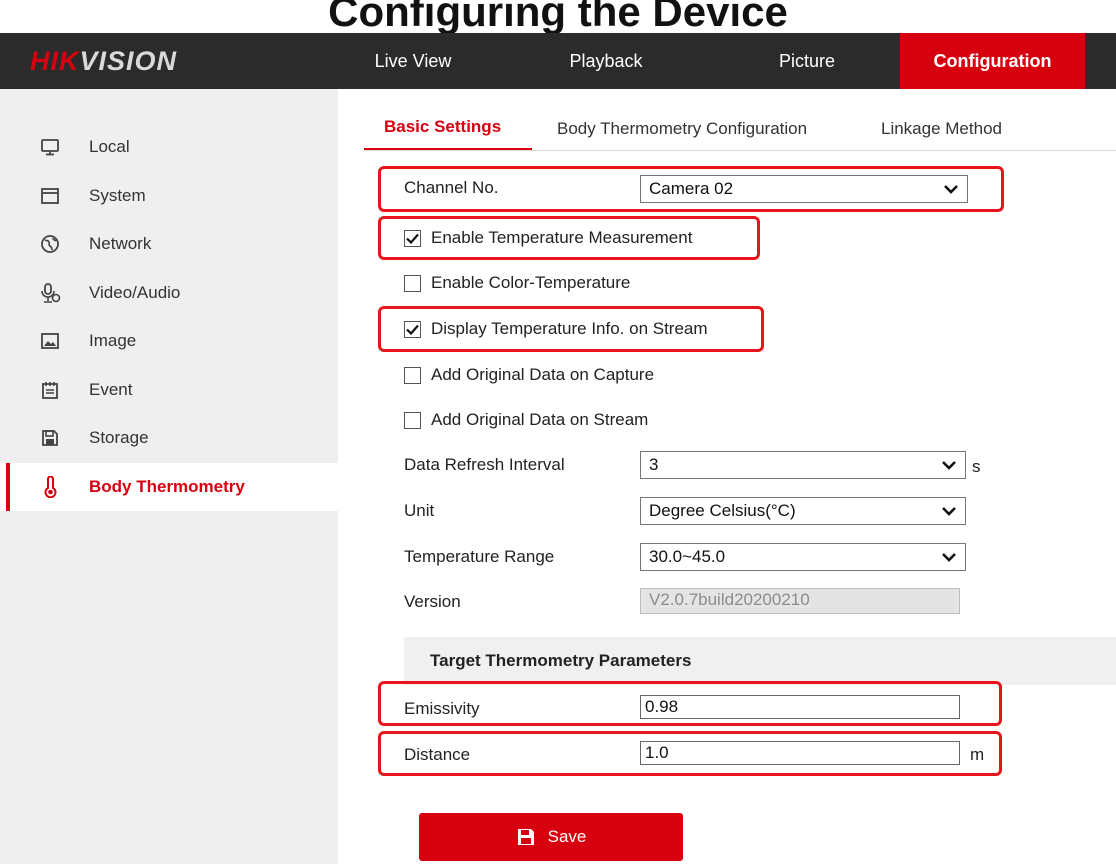  Describe the element at coordinates (169, 244) in the screenshot. I see `sidebar-item-network: Network` at that location.